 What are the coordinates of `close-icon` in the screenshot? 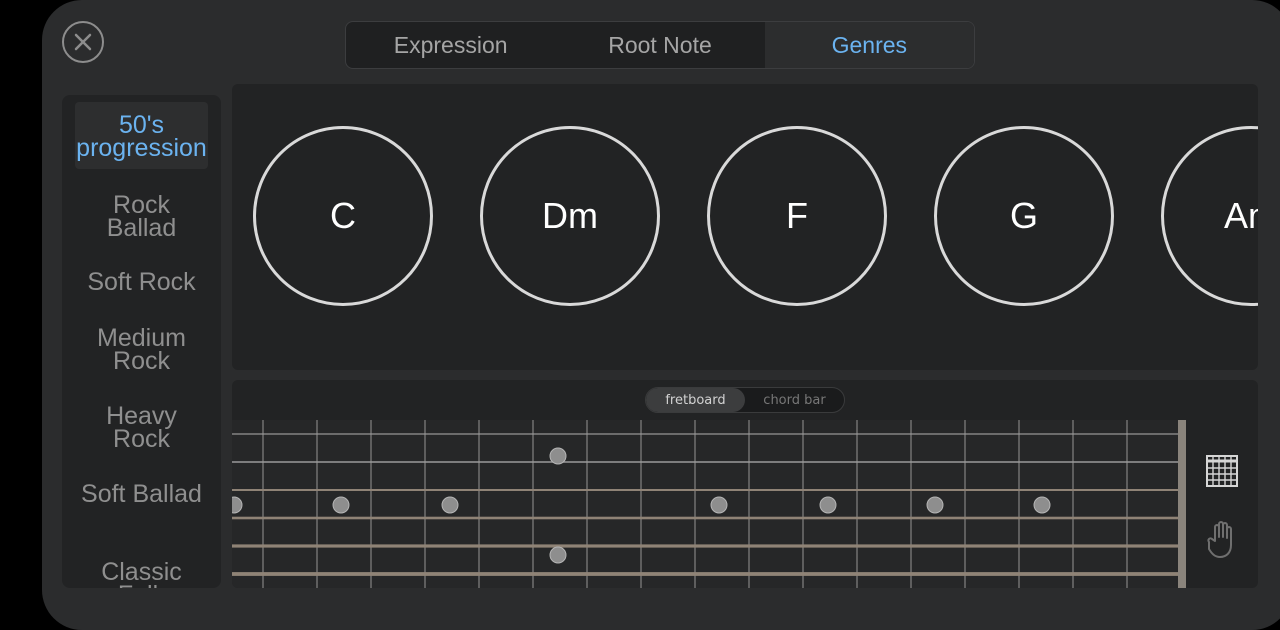 It's located at (83, 42).